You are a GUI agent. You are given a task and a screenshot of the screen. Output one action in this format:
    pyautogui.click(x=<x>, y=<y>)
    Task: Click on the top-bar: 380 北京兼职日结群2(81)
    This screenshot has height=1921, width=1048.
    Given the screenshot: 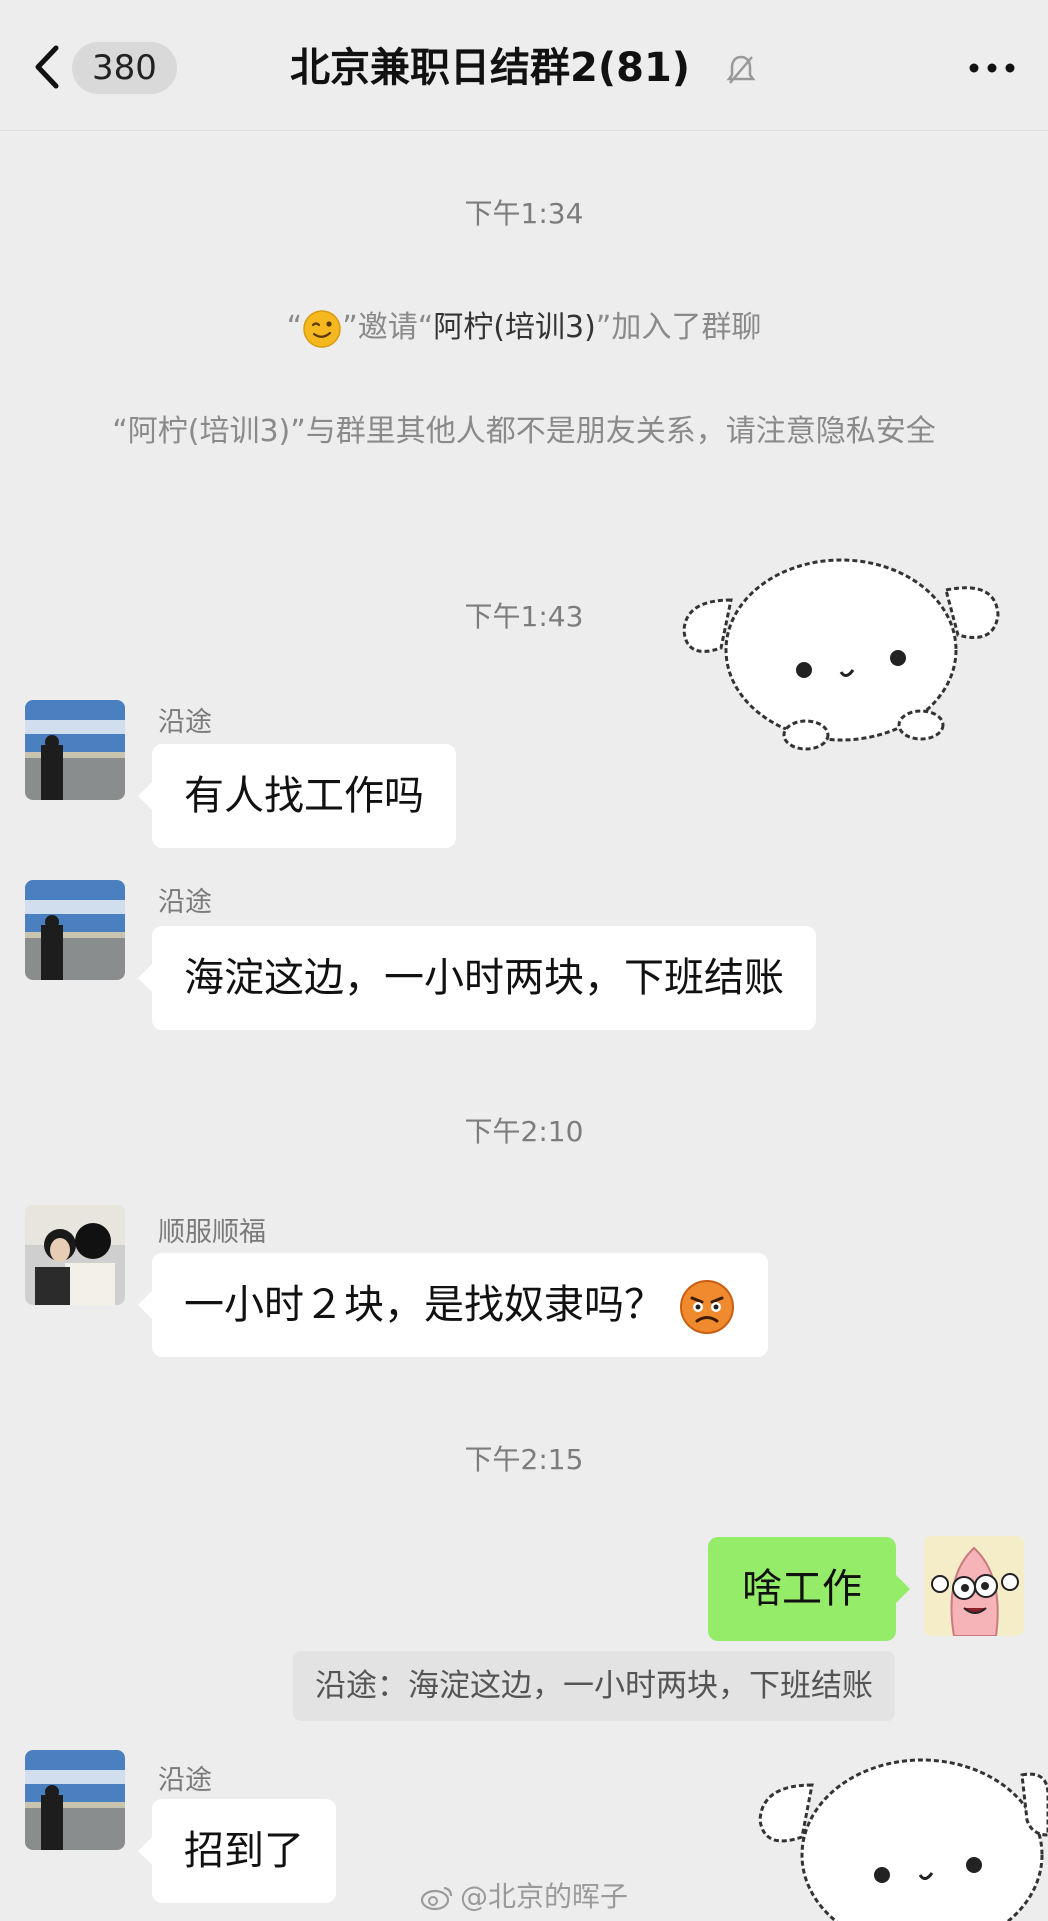 What is the action you would take?
    pyautogui.click(x=524, y=65)
    